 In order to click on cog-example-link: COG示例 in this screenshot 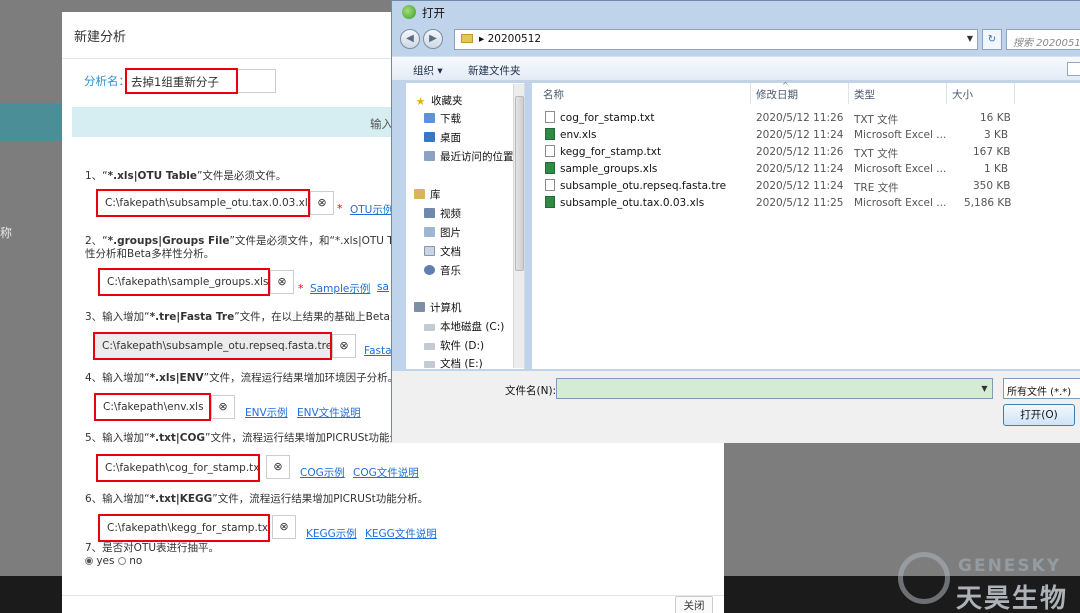, I will do `click(322, 472)`.